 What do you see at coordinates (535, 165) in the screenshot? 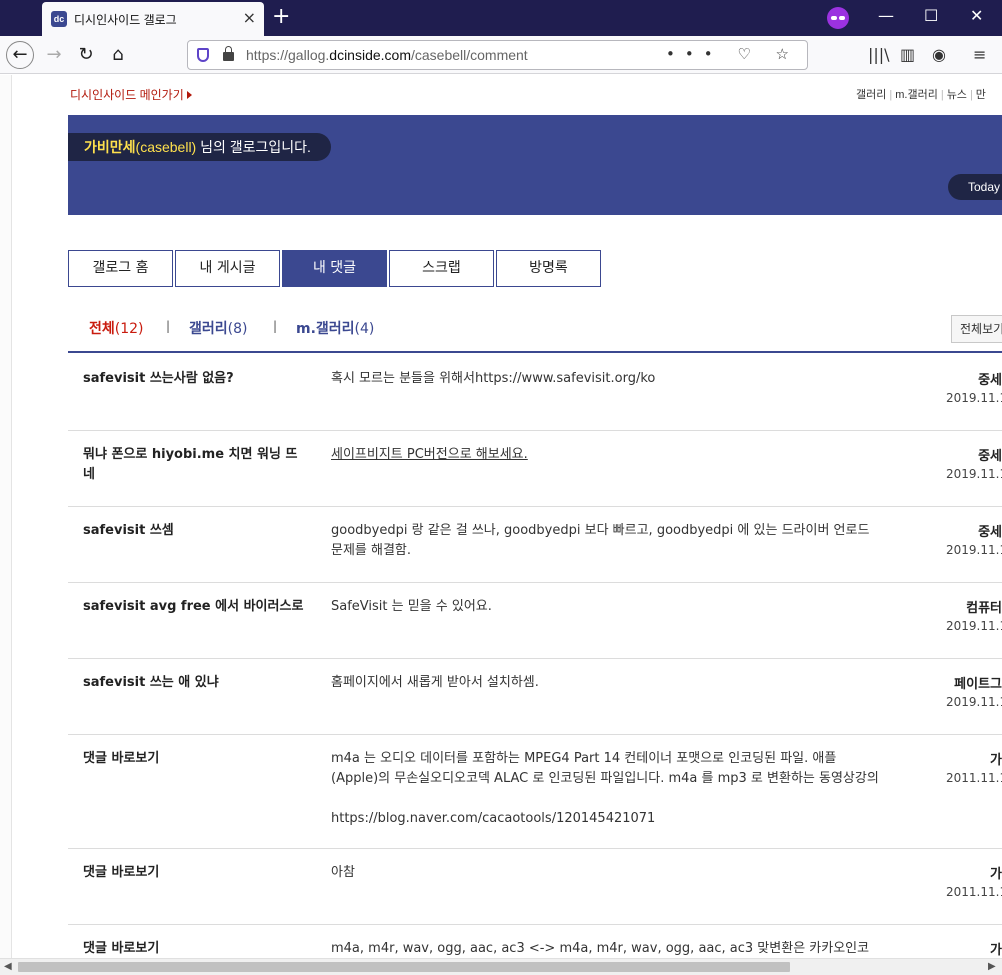
I see `gallog-banner: 가비만세(casebell) 님의 갤로그입니다. Today` at bounding box center [535, 165].